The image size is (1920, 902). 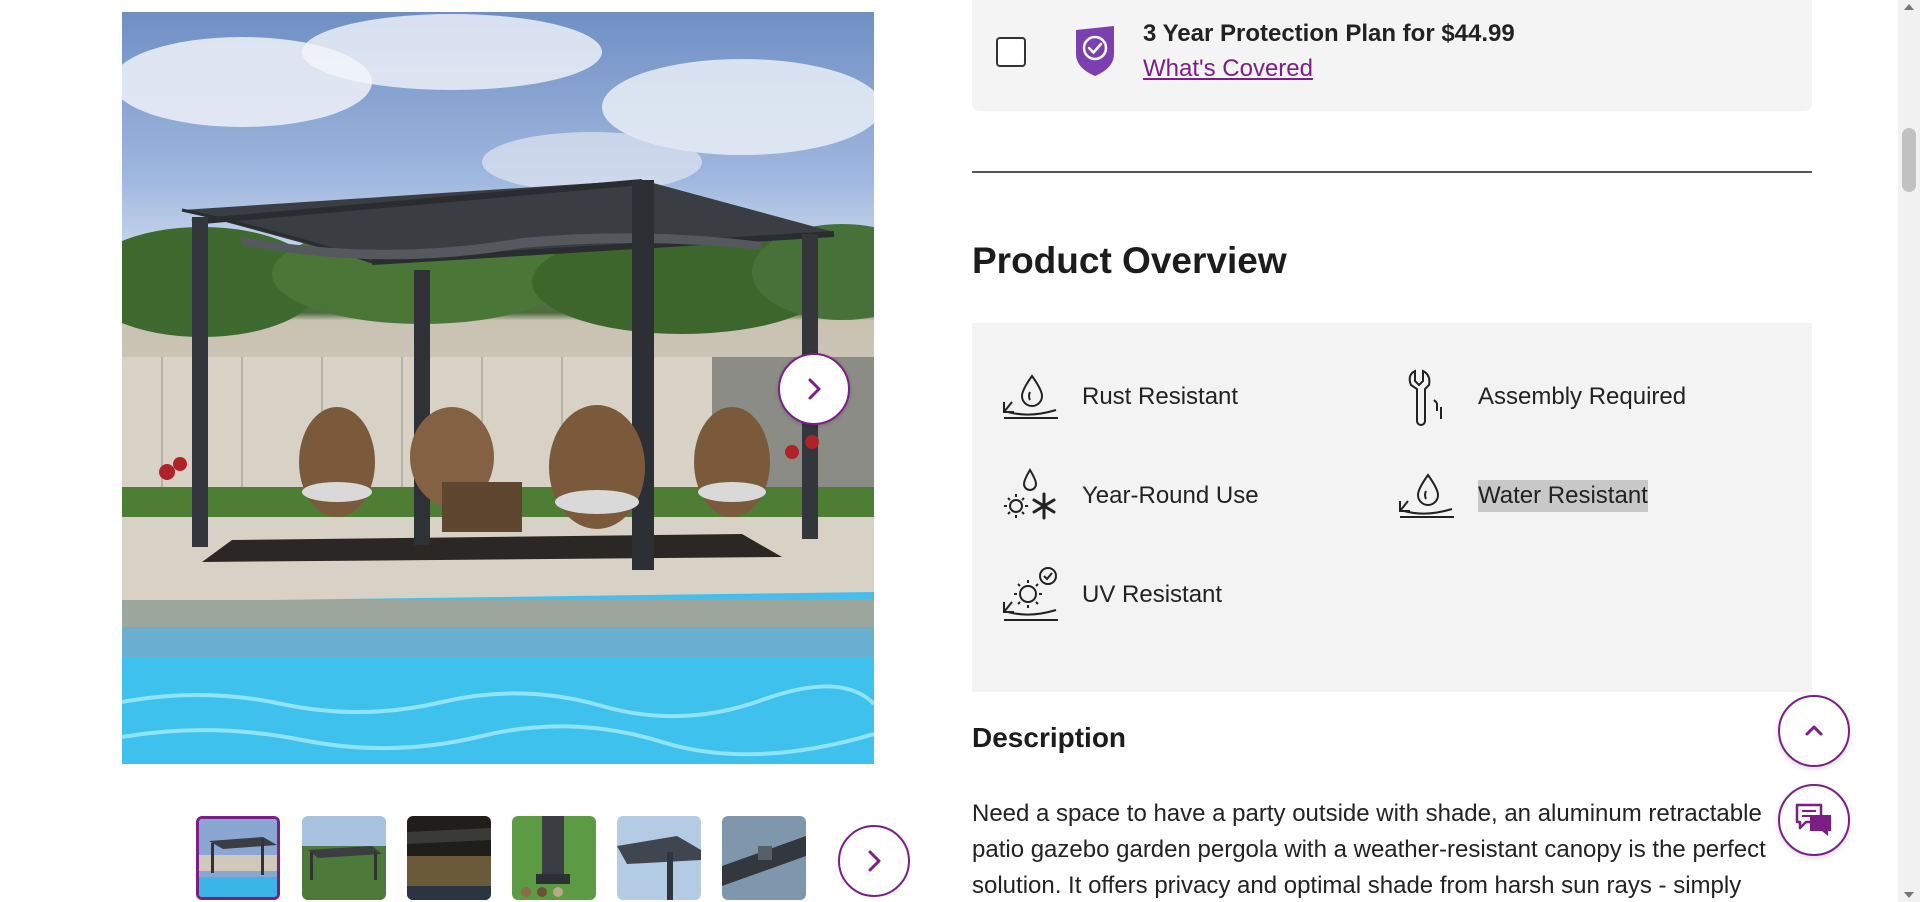 What do you see at coordinates (1160, 396) in the screenshot?
I see `feature-label: Rust Resistant` at bounding box center [1160, 396].